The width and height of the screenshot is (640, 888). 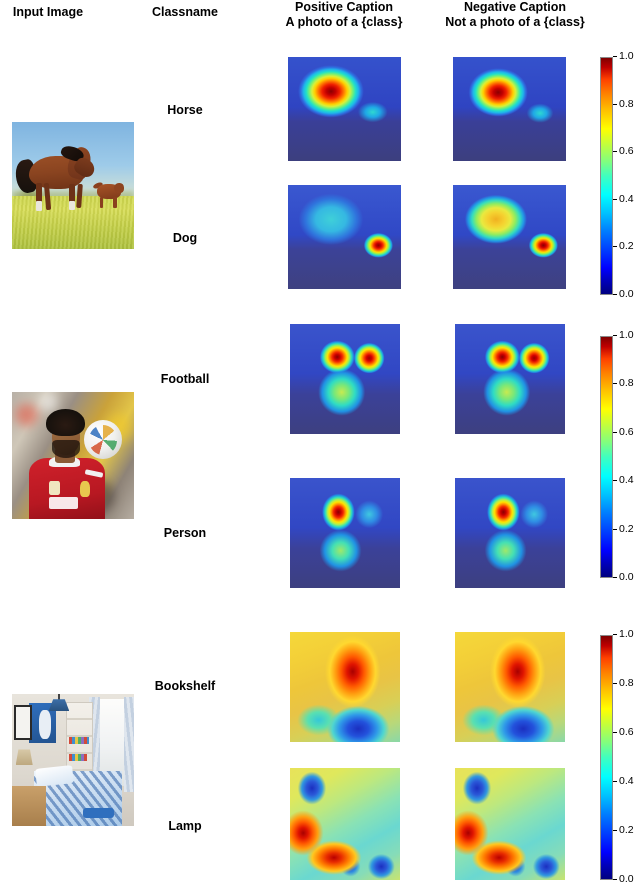 I want to click on column-header-input-image: Input Image, so click(x=59, y=12).